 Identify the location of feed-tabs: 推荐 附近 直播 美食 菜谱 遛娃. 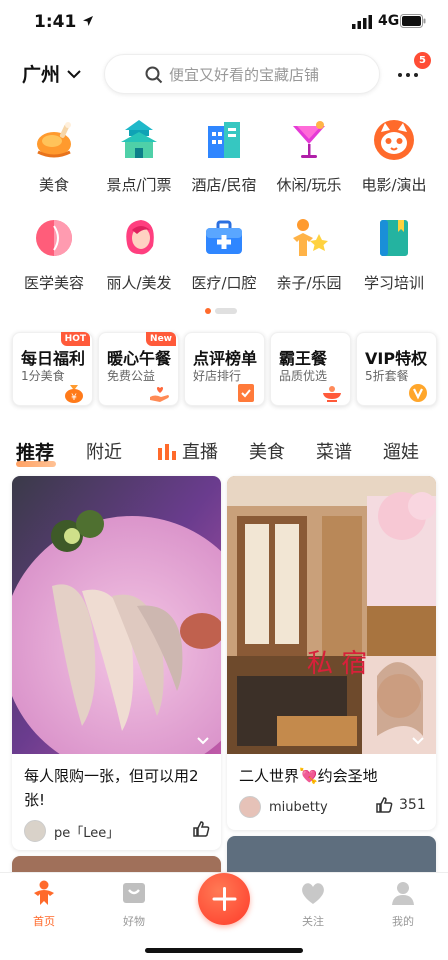
(224, 452).